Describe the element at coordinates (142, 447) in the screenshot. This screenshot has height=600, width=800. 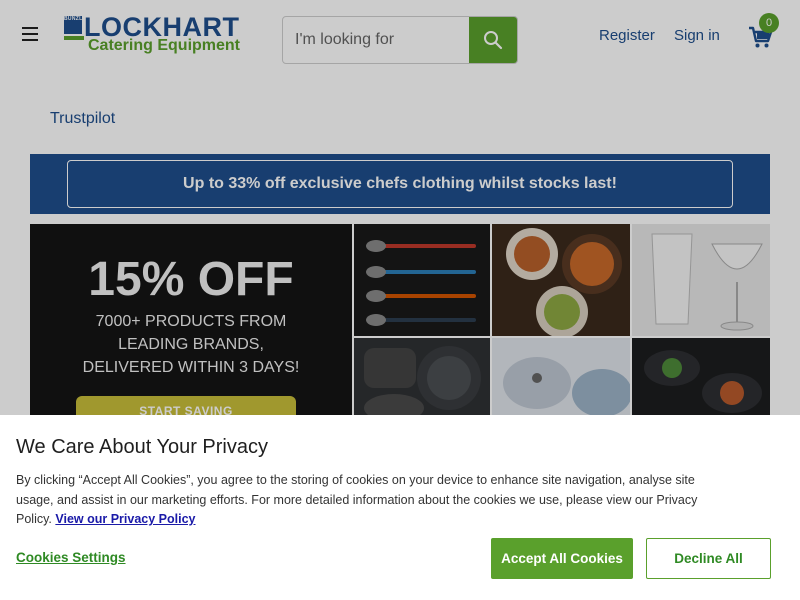
I see `privacy-title: We Care About Your Privacy` at that location.